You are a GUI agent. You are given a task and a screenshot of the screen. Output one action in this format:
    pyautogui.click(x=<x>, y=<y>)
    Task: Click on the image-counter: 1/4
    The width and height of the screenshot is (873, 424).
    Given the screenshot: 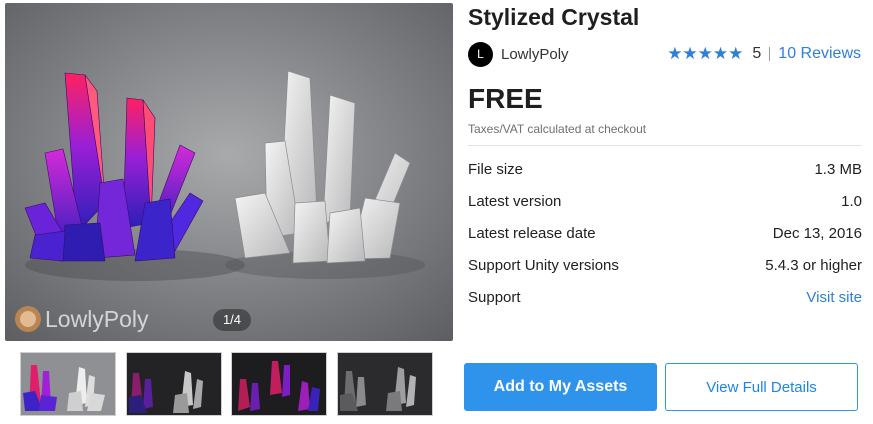 What is the action you would take?
    pyautogui.click(x=232, y=320)
    